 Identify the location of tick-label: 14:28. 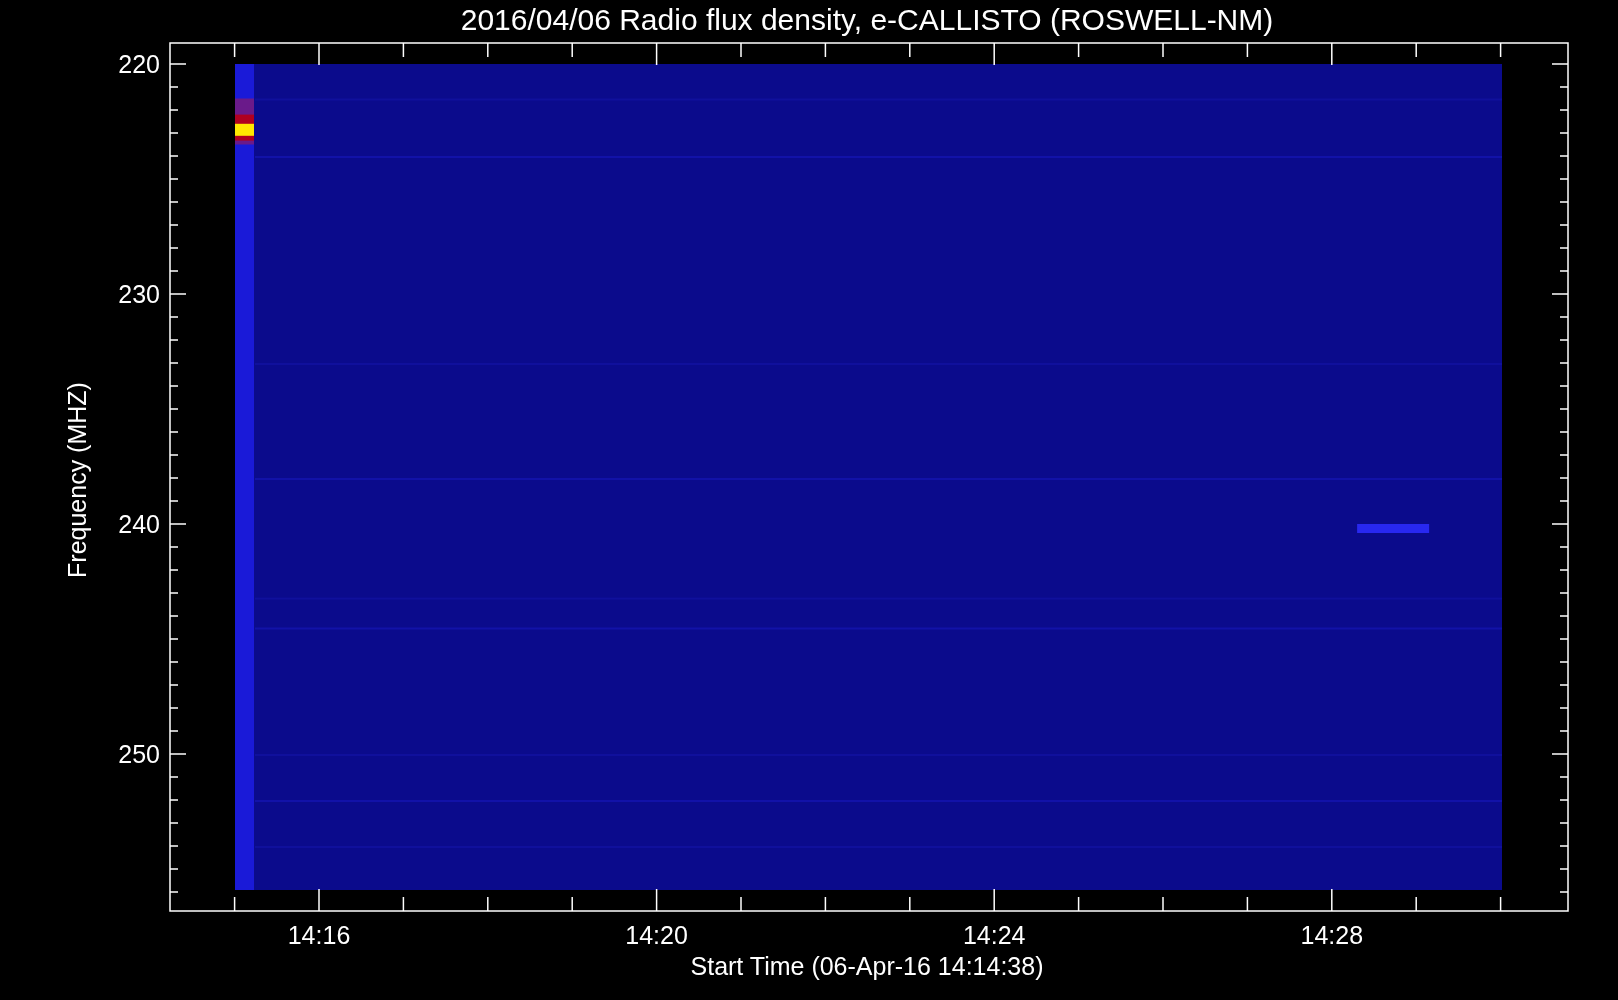
(1332, 935).